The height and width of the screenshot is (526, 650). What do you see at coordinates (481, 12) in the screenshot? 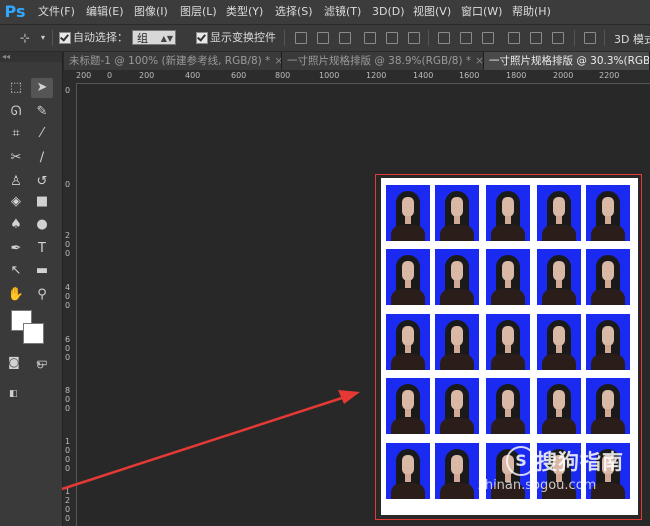
I see `menu-window: 窗口(W)` at bounding box center [481, 12].